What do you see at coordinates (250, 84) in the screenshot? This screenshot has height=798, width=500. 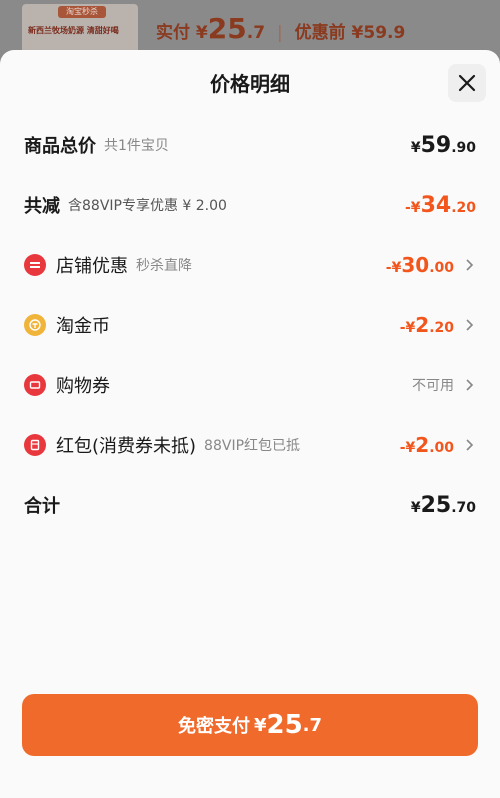 I see `sheet-title: 价格明细` at bounding box center [250, 84].